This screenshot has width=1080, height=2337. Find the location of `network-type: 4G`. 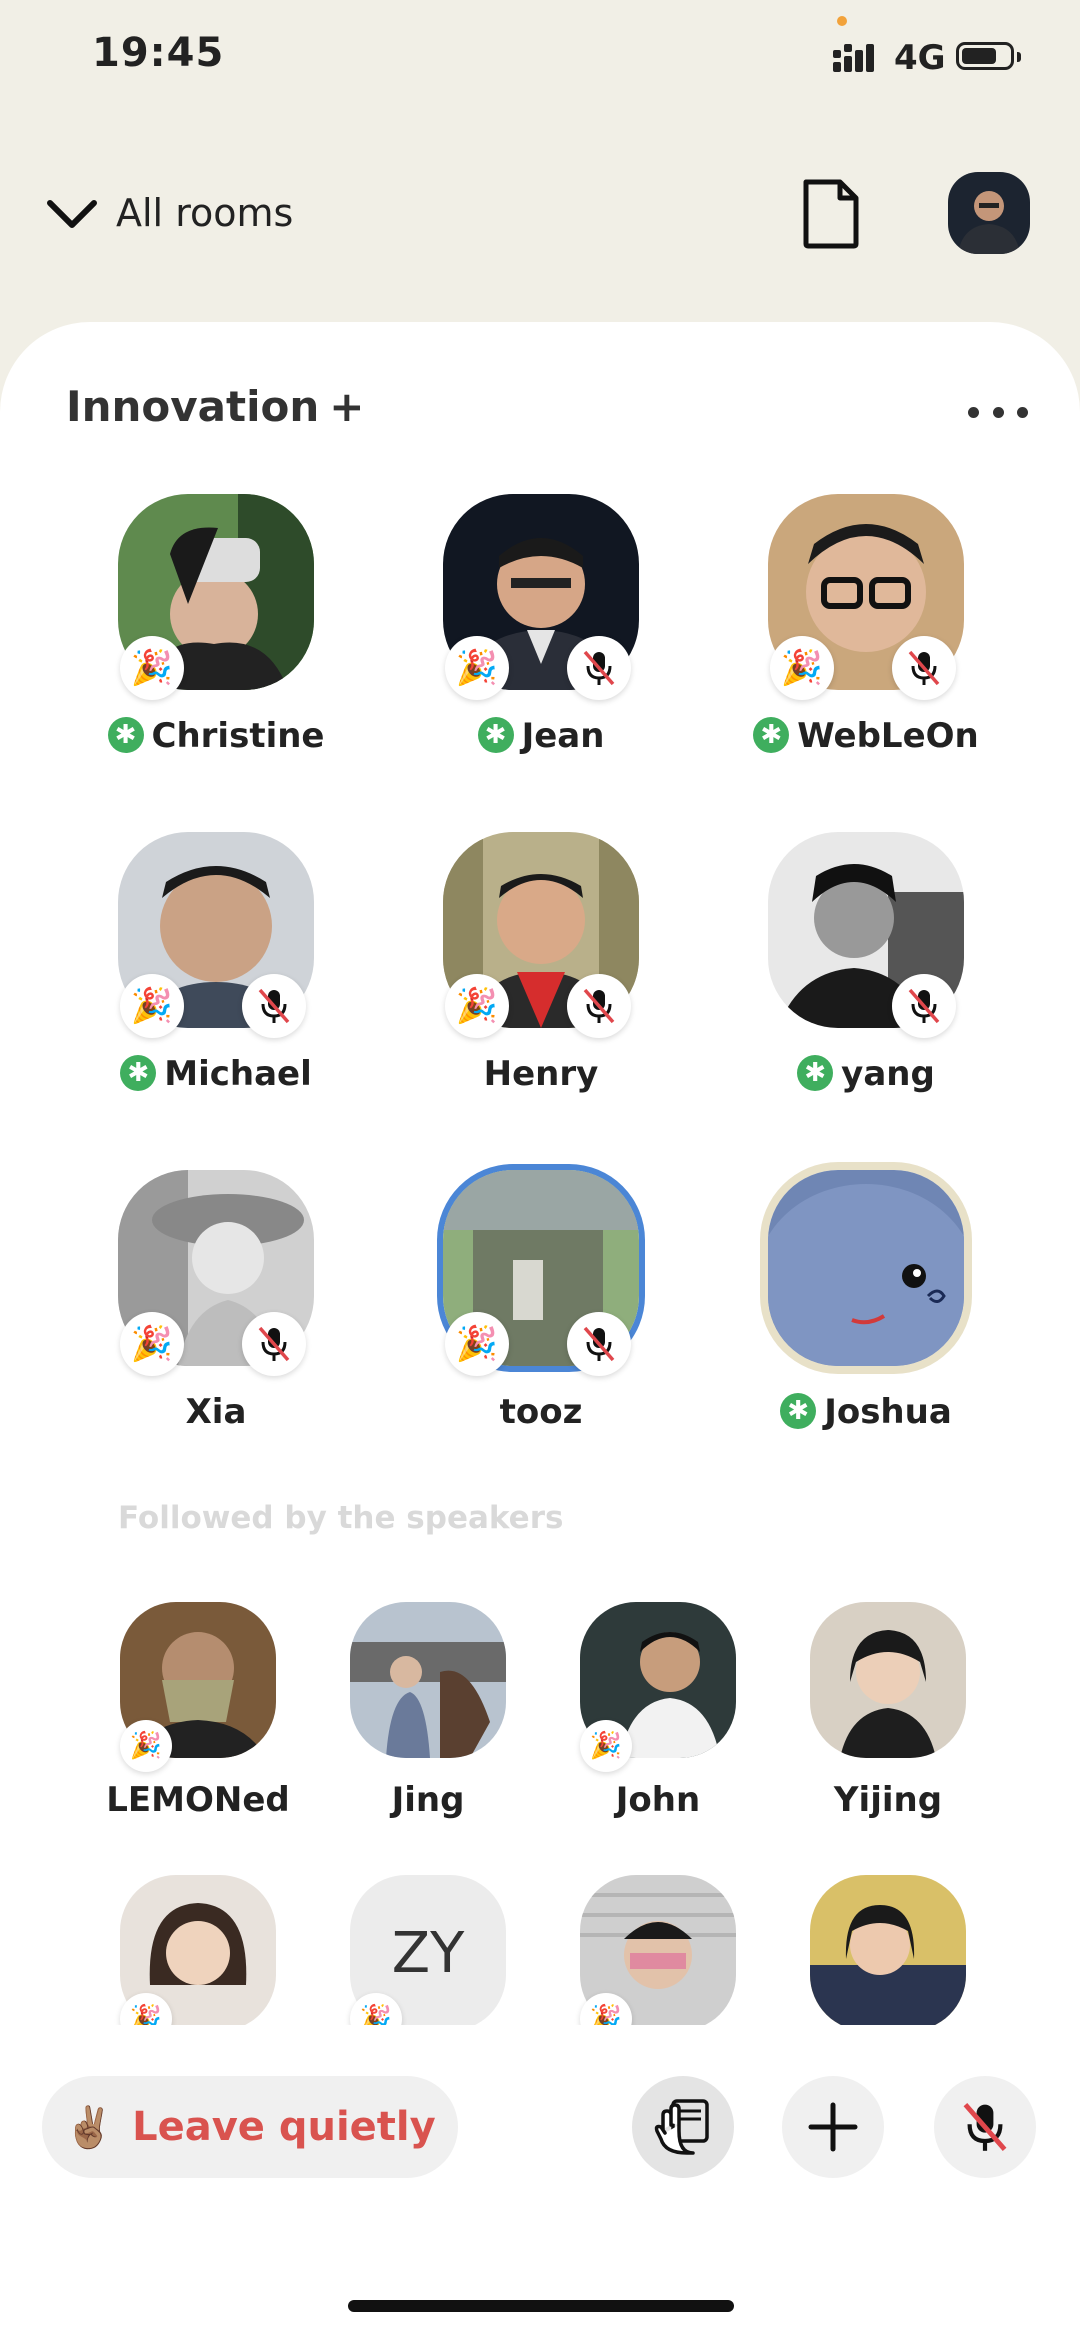

network-type: 4G is located at coordinates (920, 58).